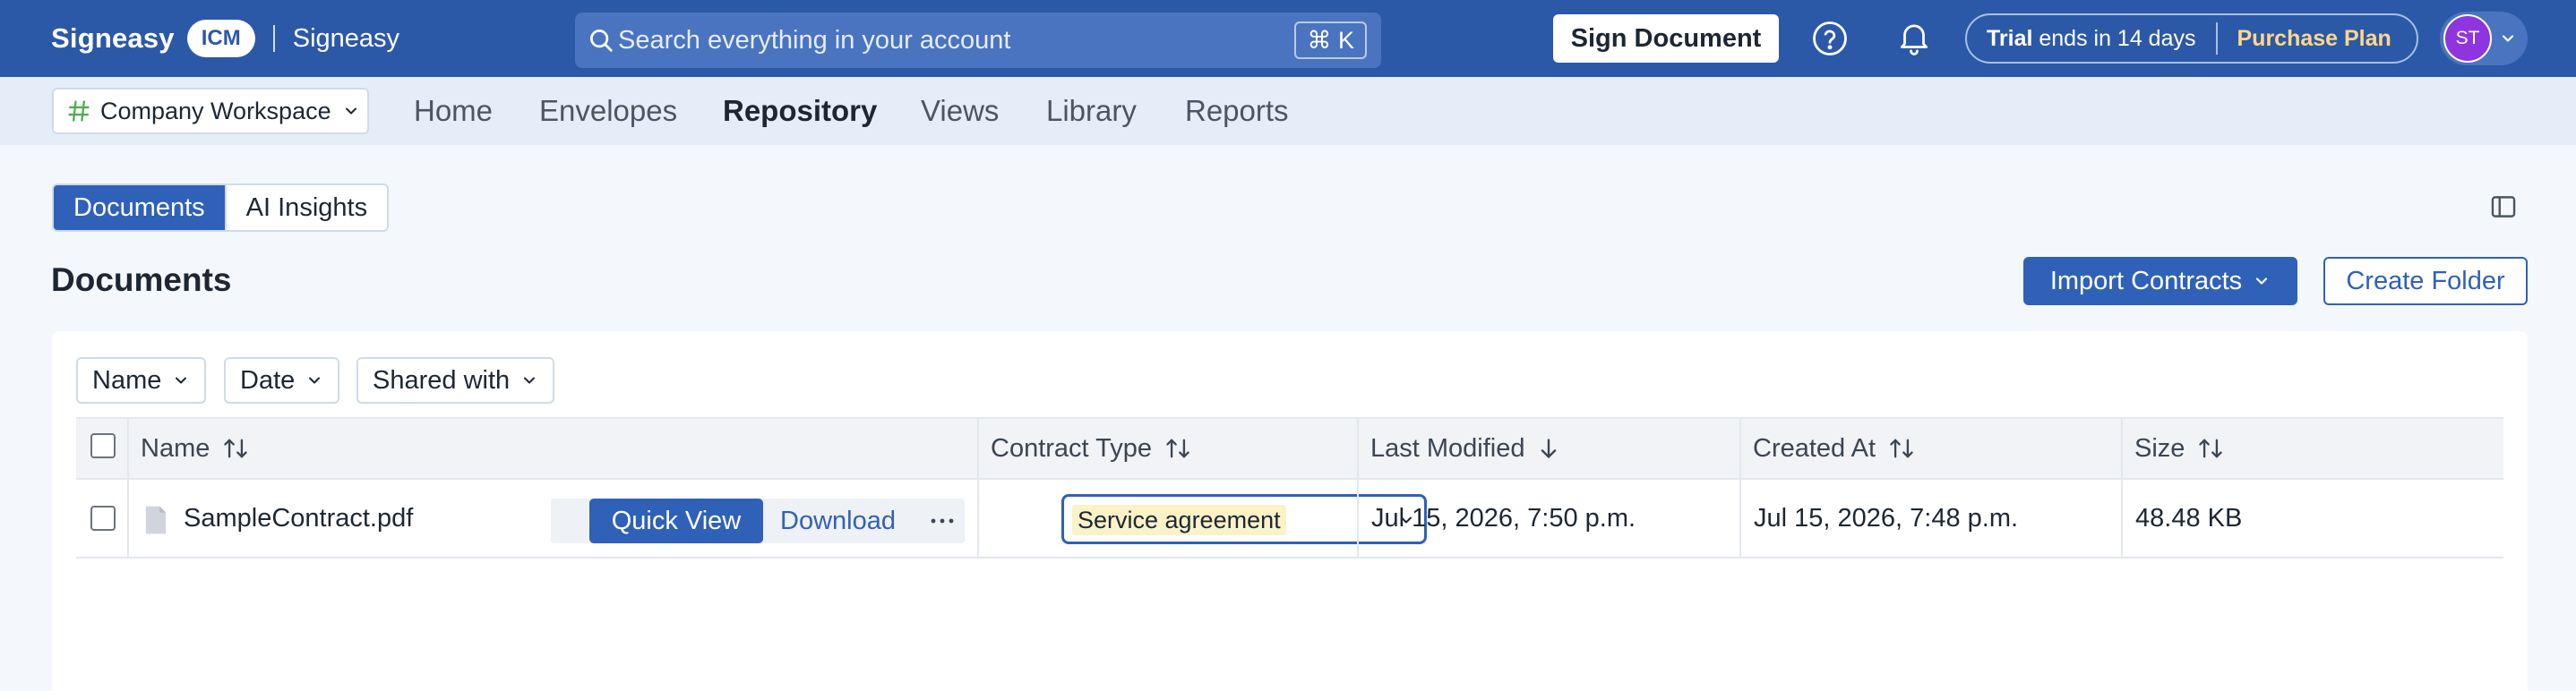 This screenshot has height=691, width=2576. I want to click on trial-label: Trial, so click(2010, 38).